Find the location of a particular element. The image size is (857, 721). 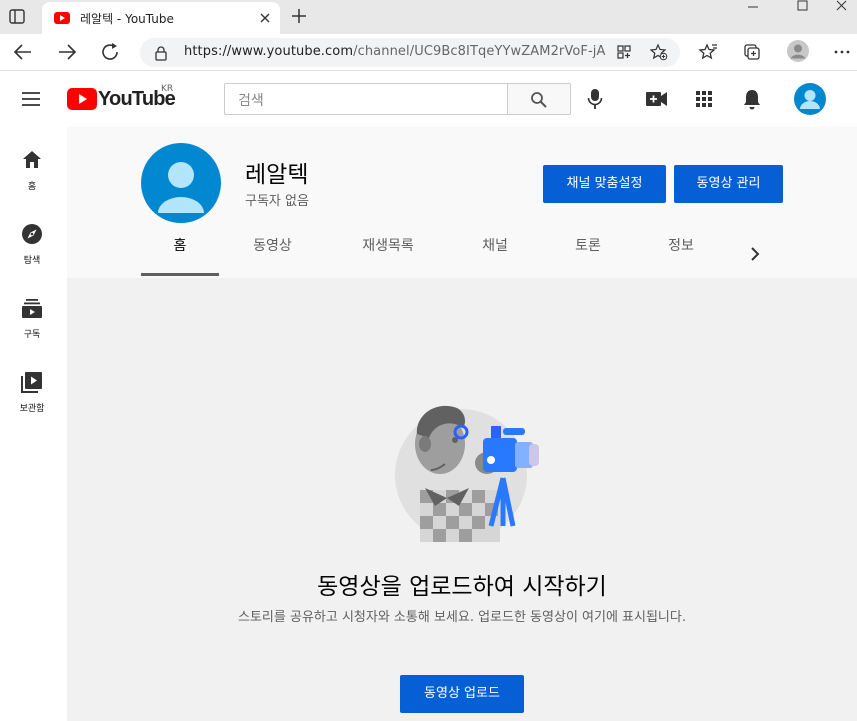

microphone-icon is located at coordinates (595, 99).